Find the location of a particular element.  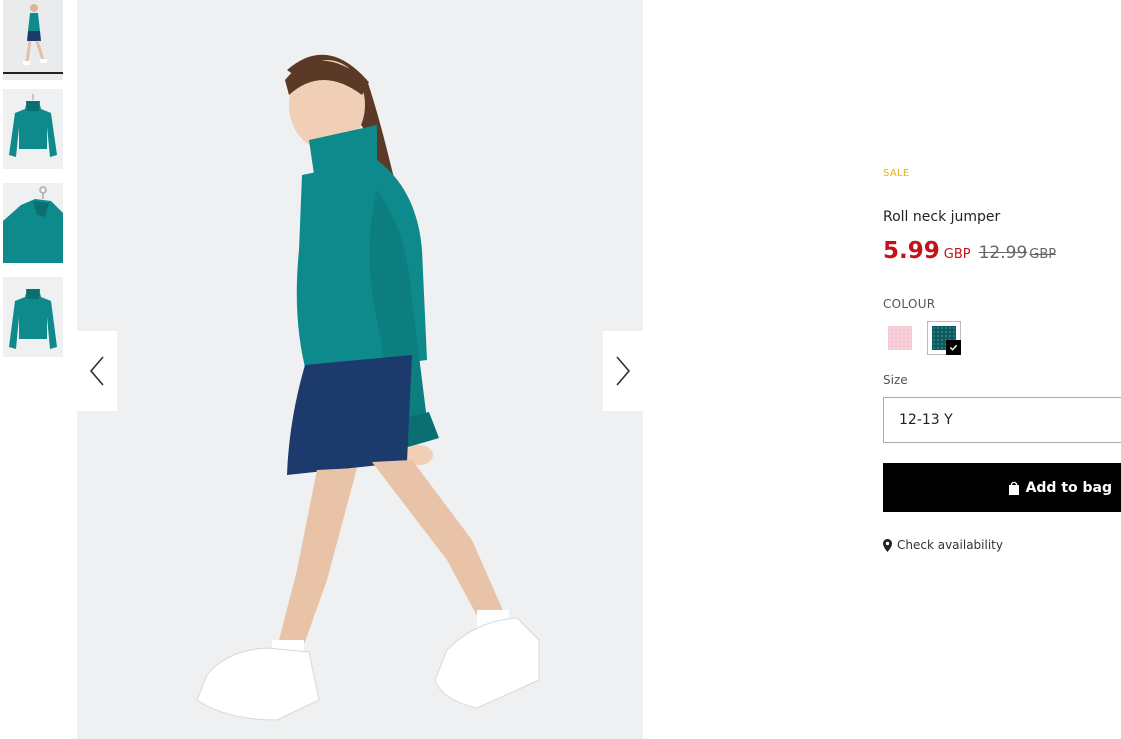

size-label: Size is located at coordinates (895, 380).